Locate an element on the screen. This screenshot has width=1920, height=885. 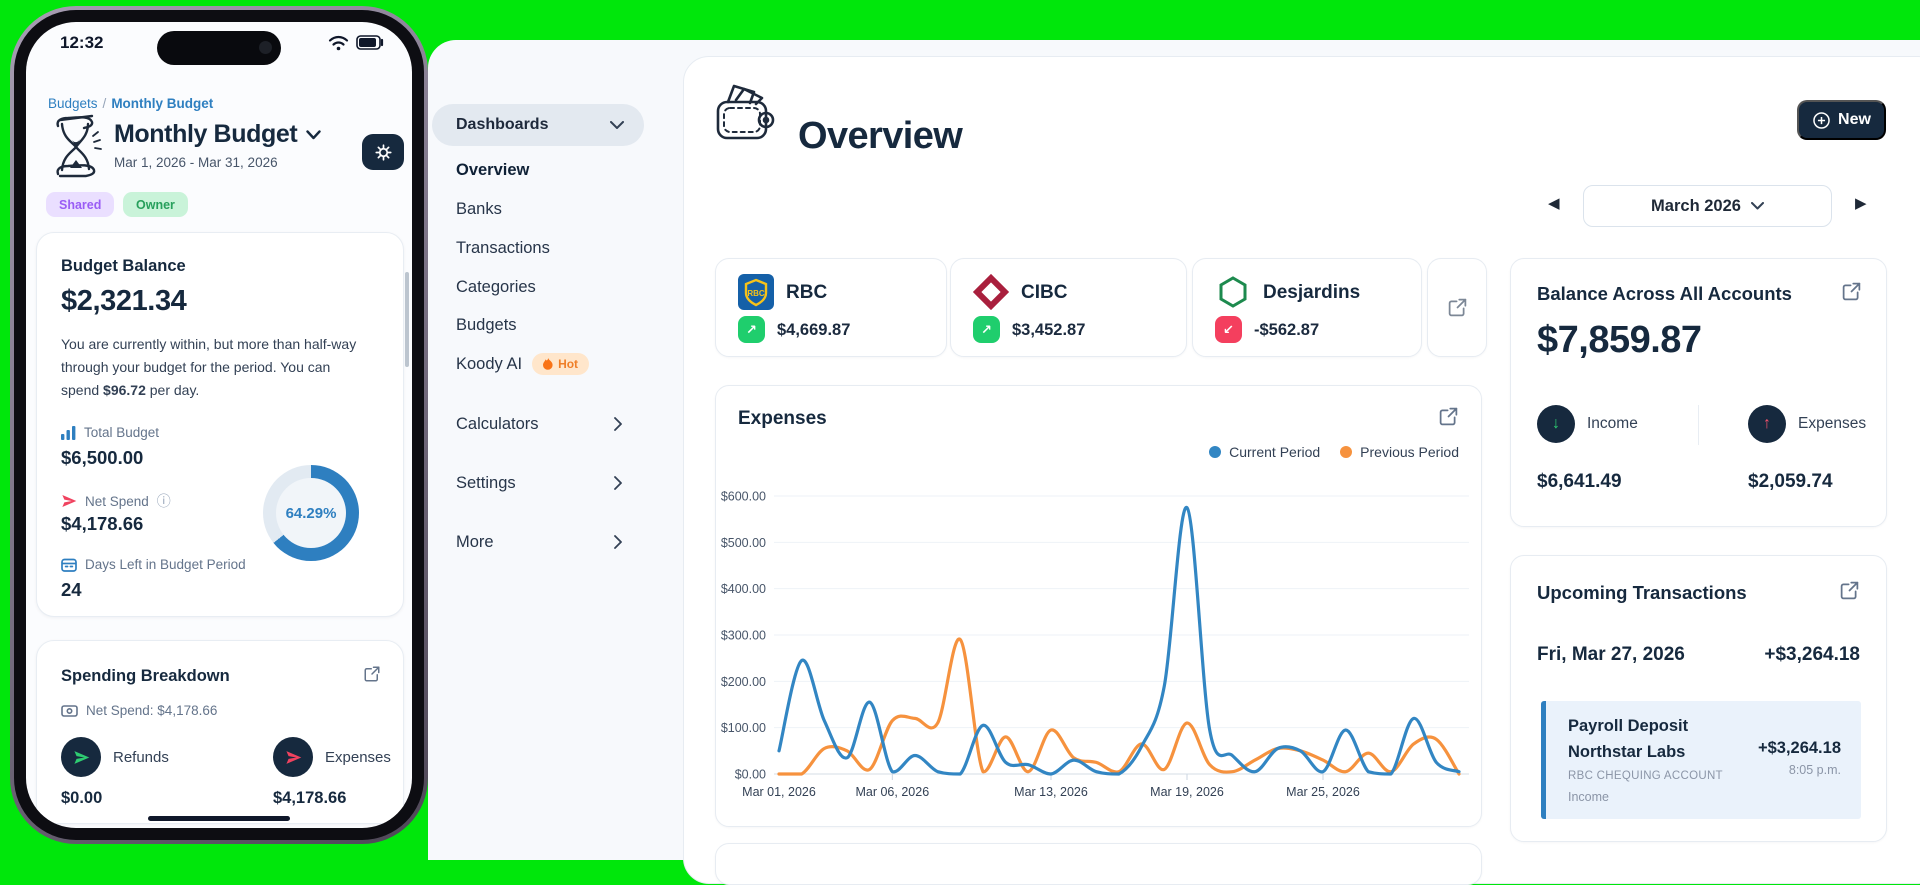
bank-name: RBC is located at coordinates (807, 292).